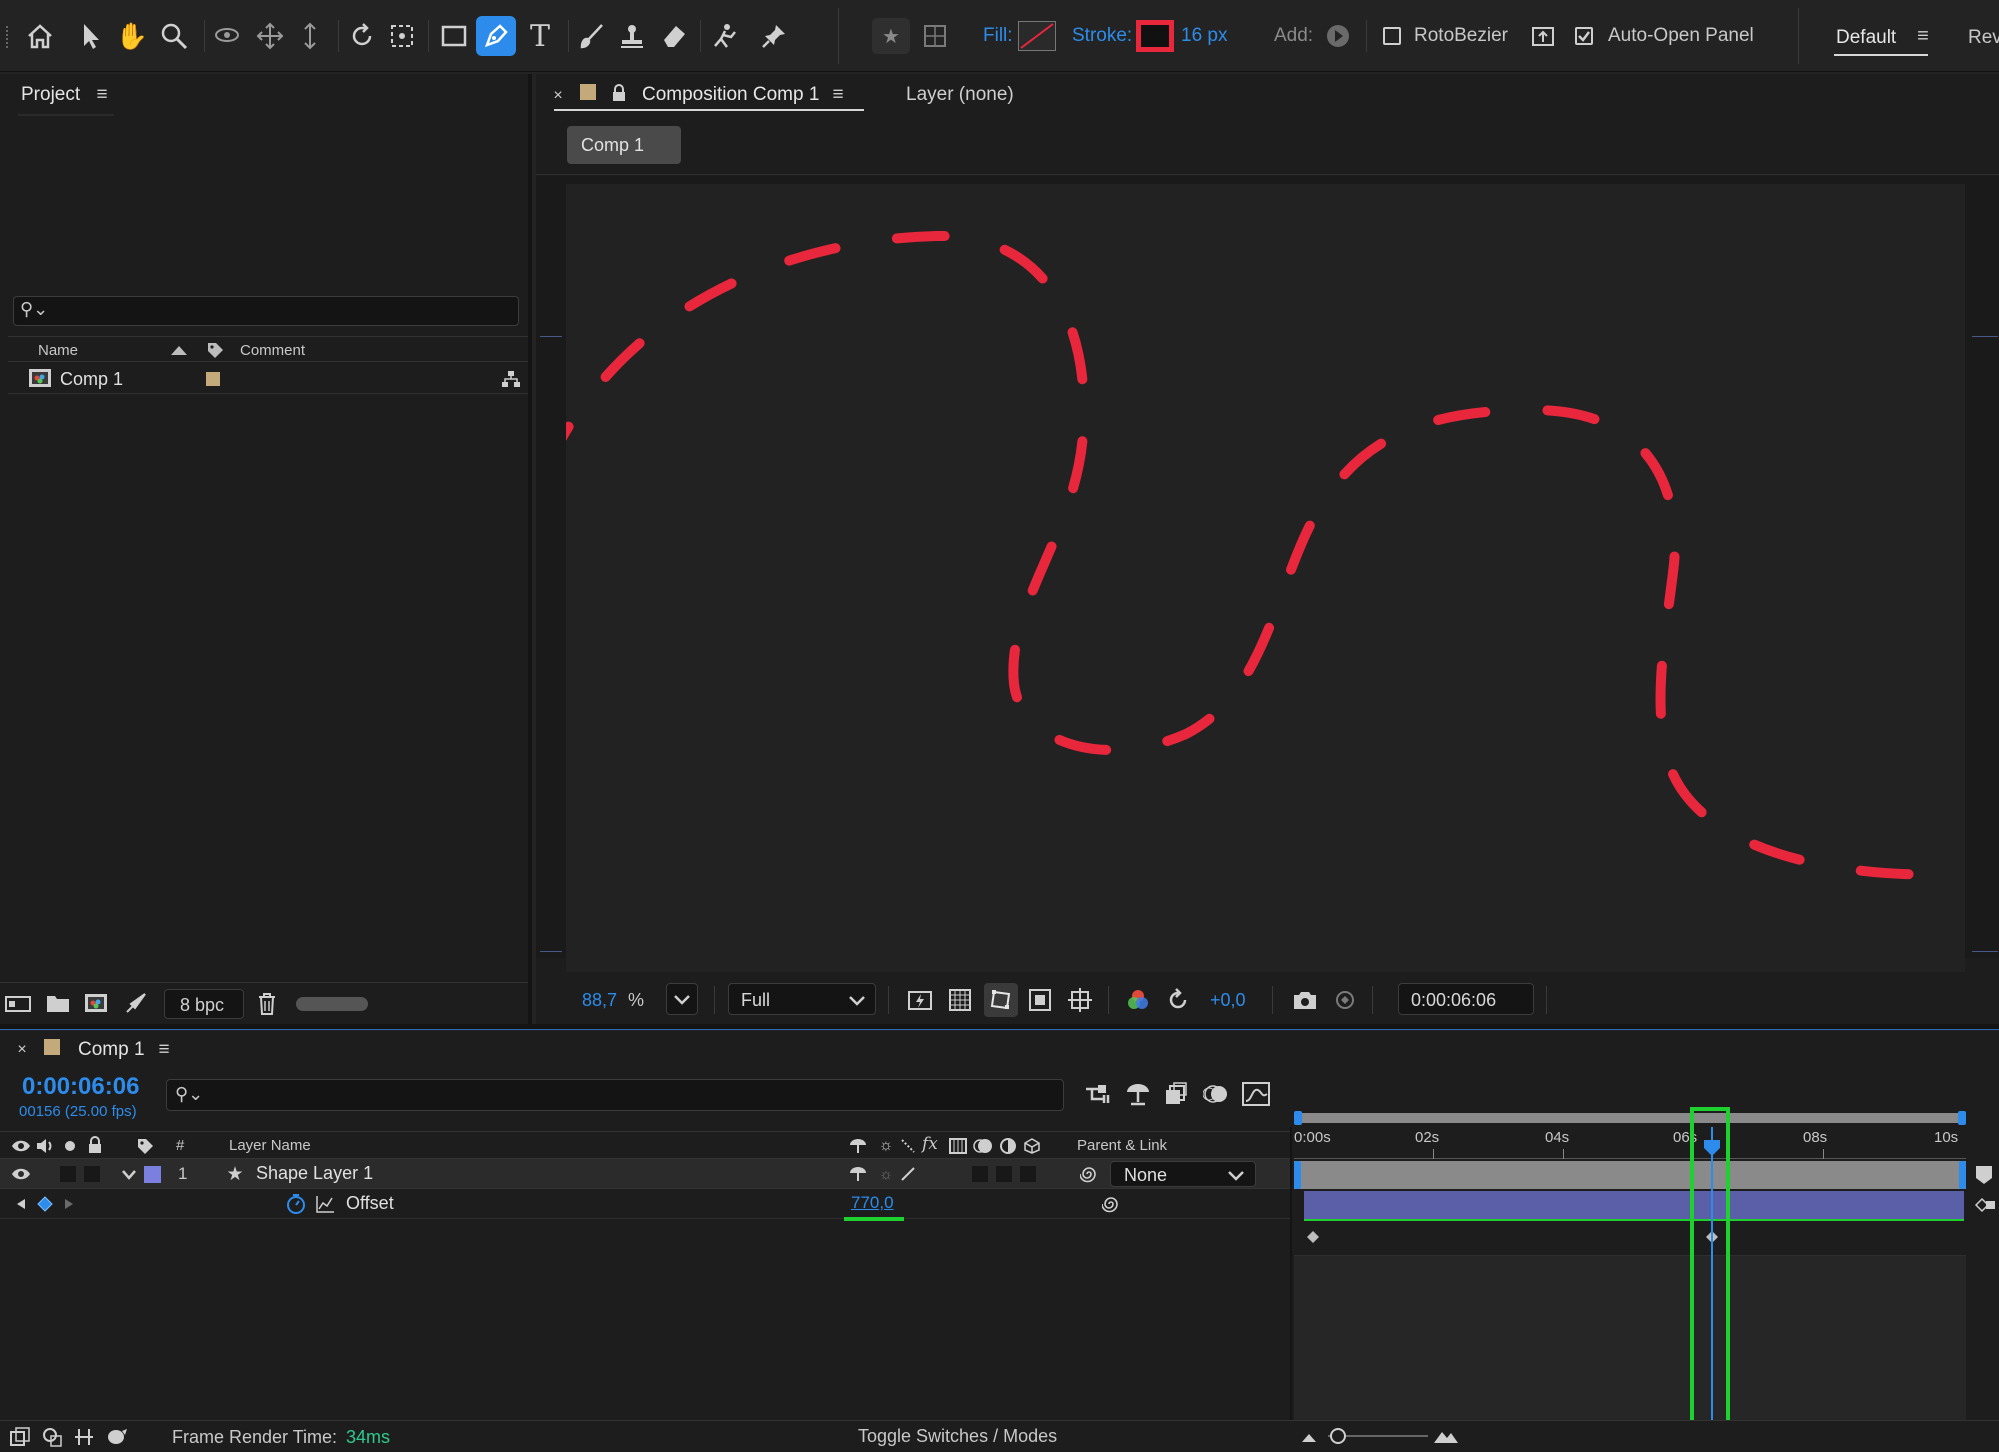 The height and width of the screenshot is (1452, 1999). I want to click on layer-solo-box, so click(68, 1174).